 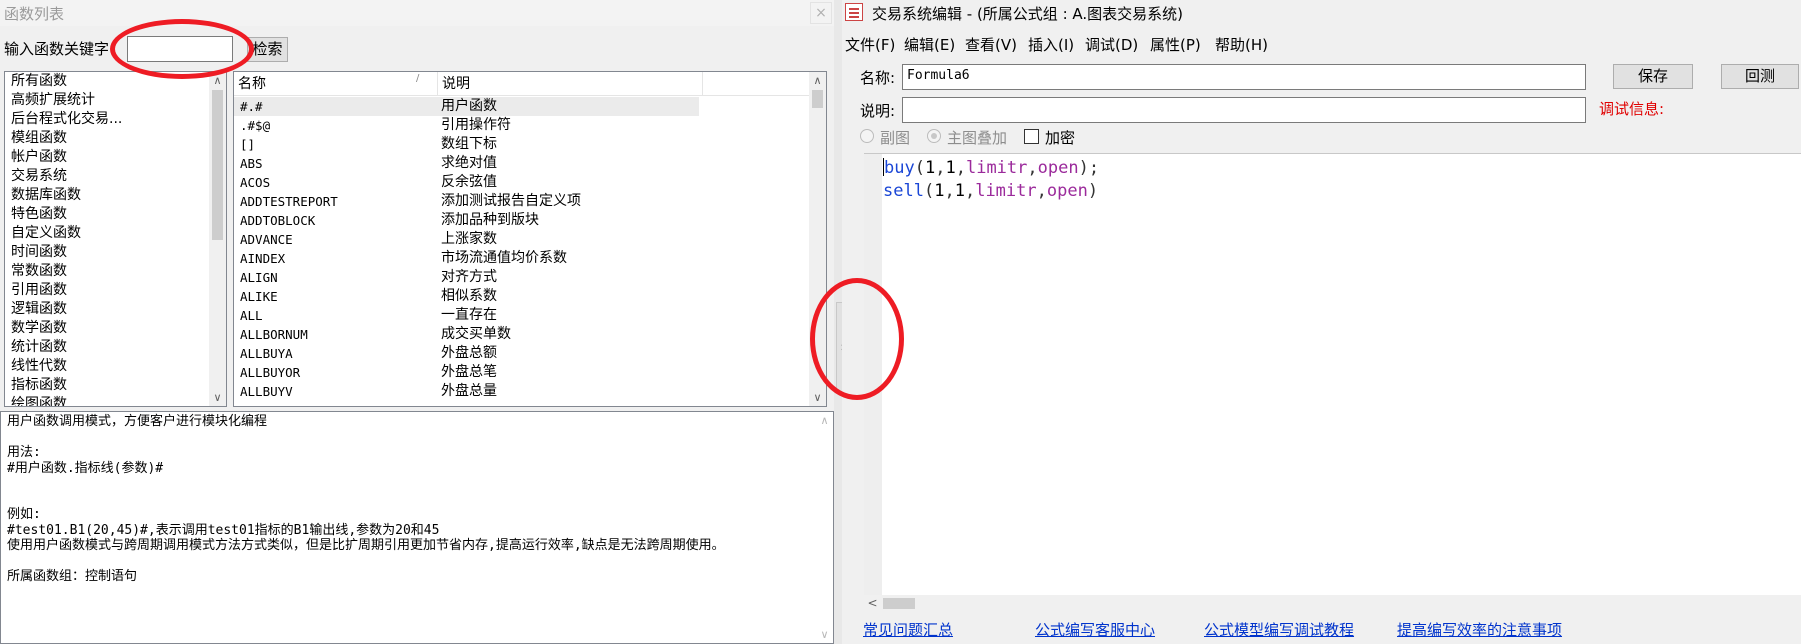 What do you see at coordinates (1244, 110) in the screenshot?
I see `formula-description-field` at bounding box center [1244, 110].